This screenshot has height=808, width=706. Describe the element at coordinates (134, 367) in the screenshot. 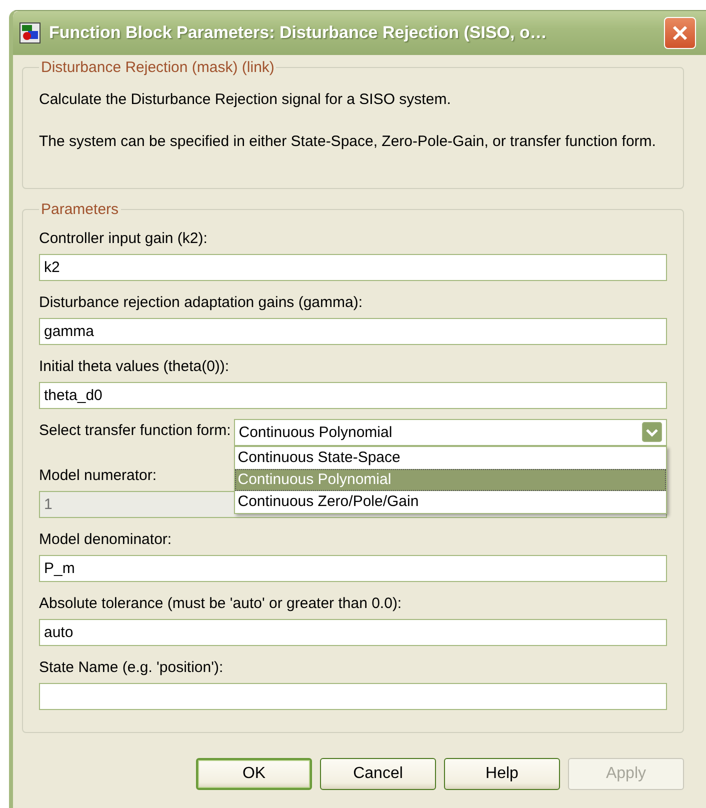

I see `field-label: Initial theta values (theta(0)):` at that location.